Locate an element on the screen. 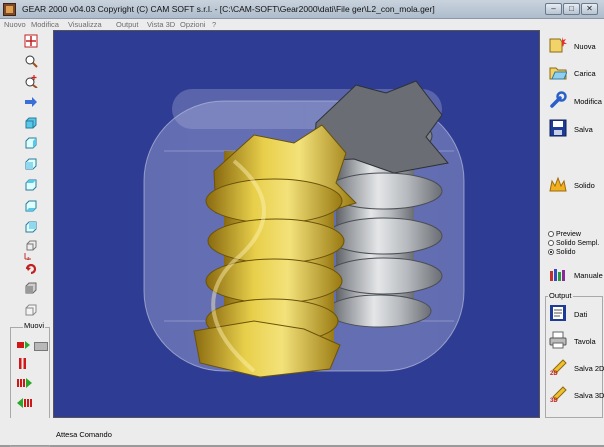  zoom-window-icon is located at coordinates (31, 61).